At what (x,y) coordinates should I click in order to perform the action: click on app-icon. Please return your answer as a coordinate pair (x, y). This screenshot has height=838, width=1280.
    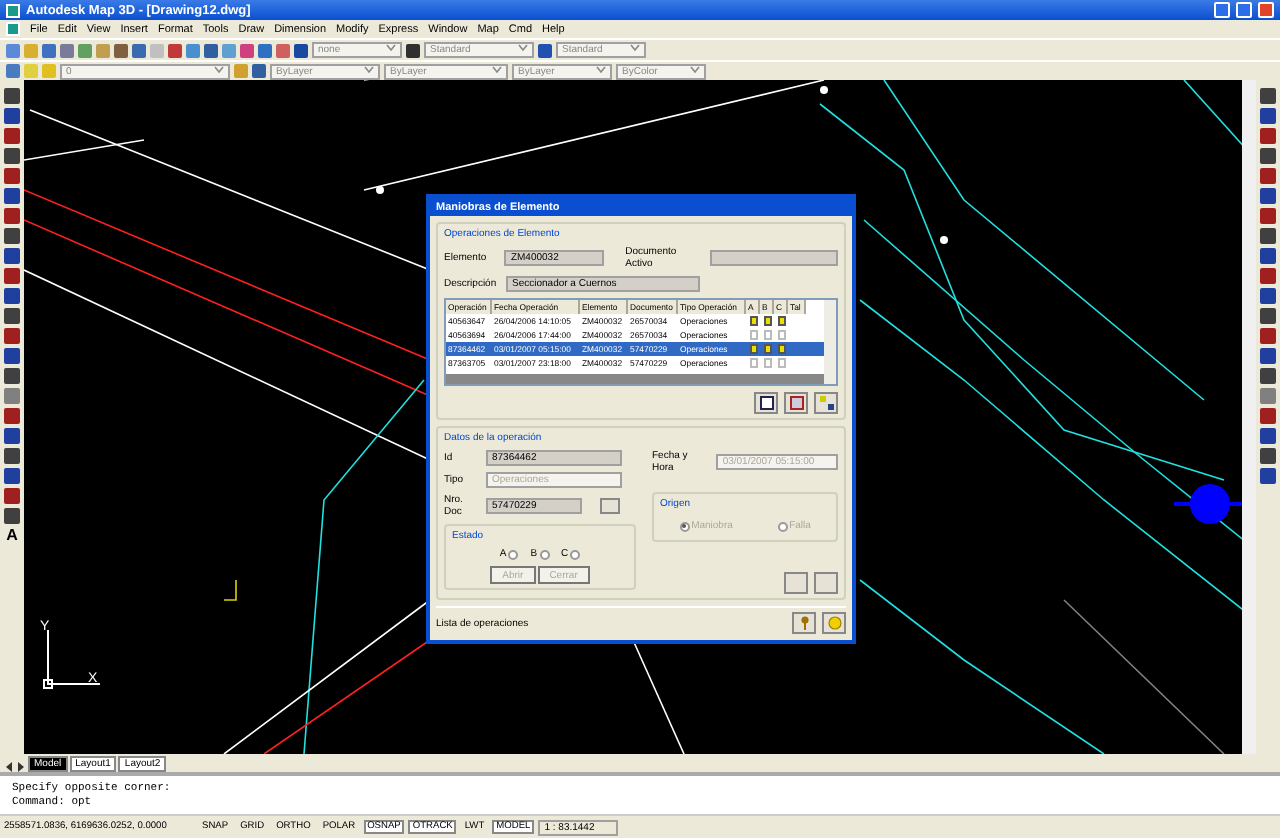
    Looking at the image, I should click on (13, 10).